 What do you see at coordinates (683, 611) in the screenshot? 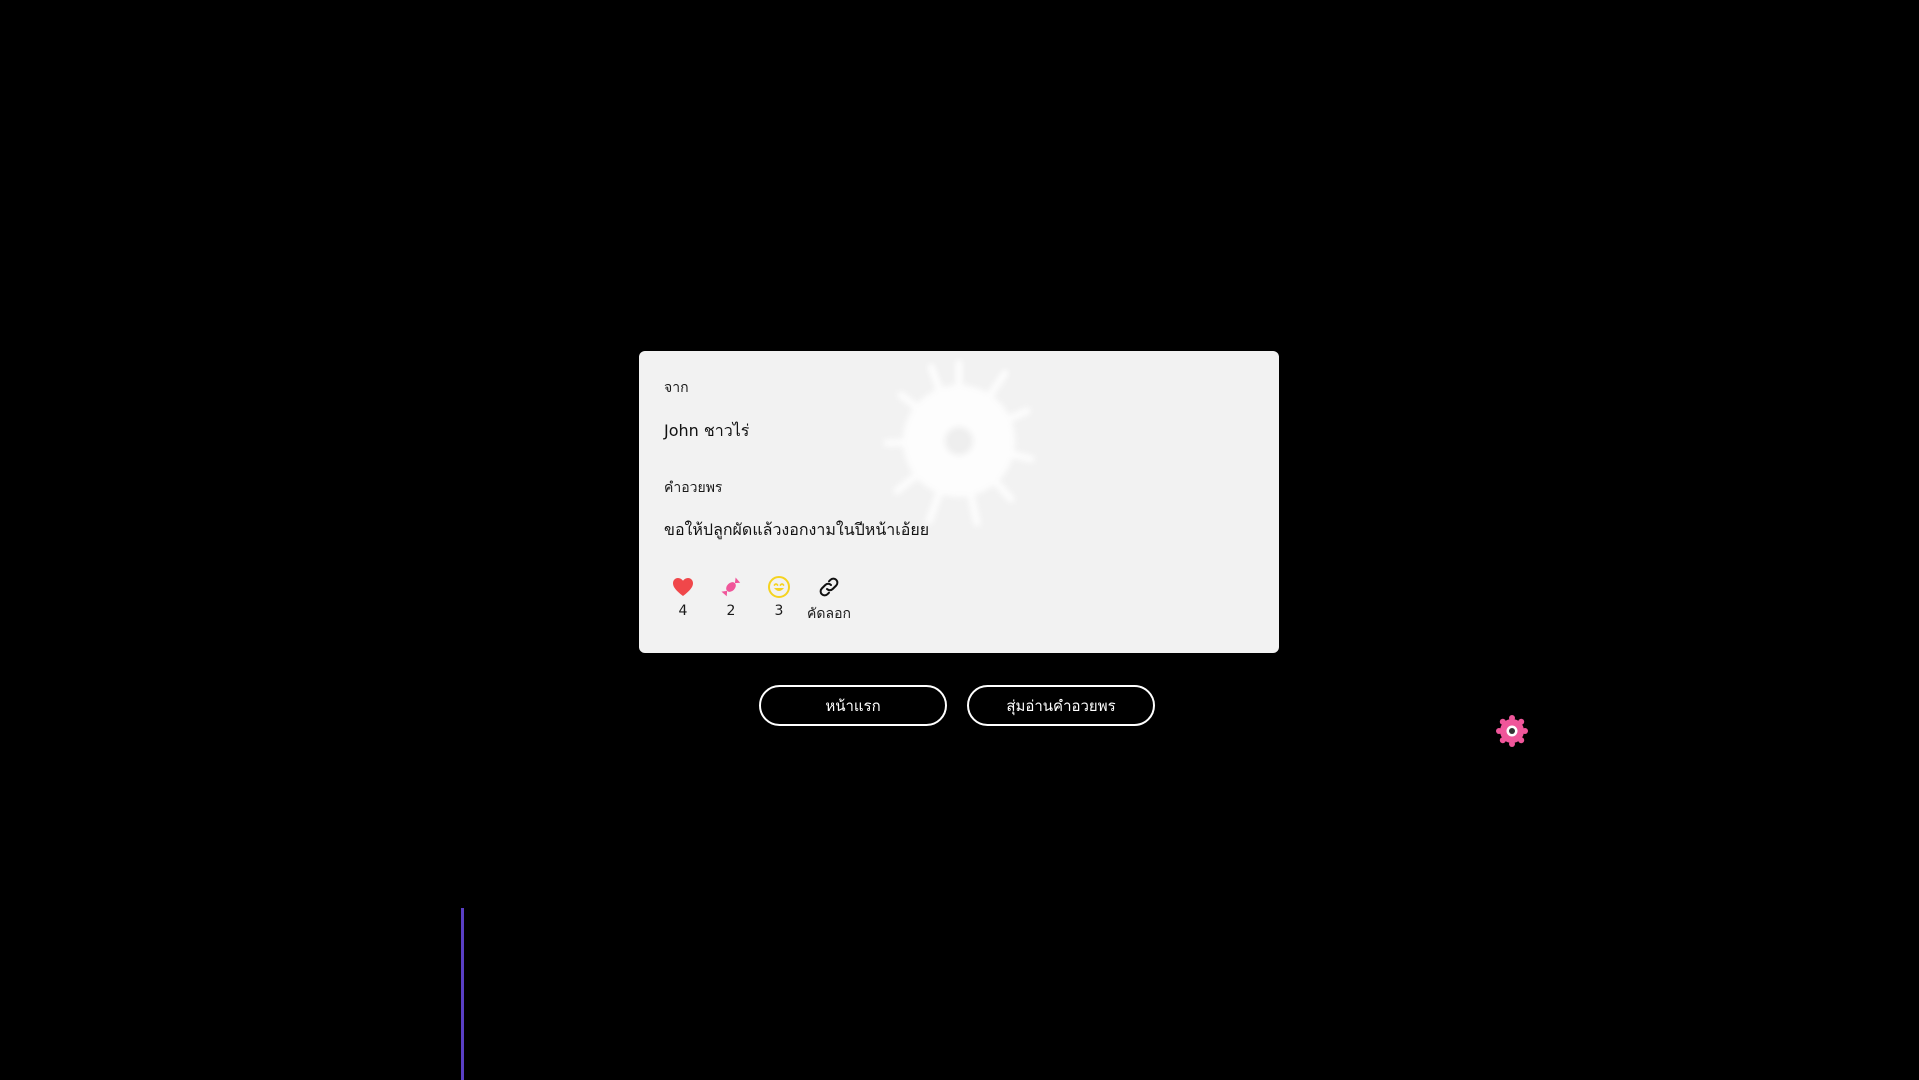
I see `heart-count: 4` at bounding box center [683, 611].